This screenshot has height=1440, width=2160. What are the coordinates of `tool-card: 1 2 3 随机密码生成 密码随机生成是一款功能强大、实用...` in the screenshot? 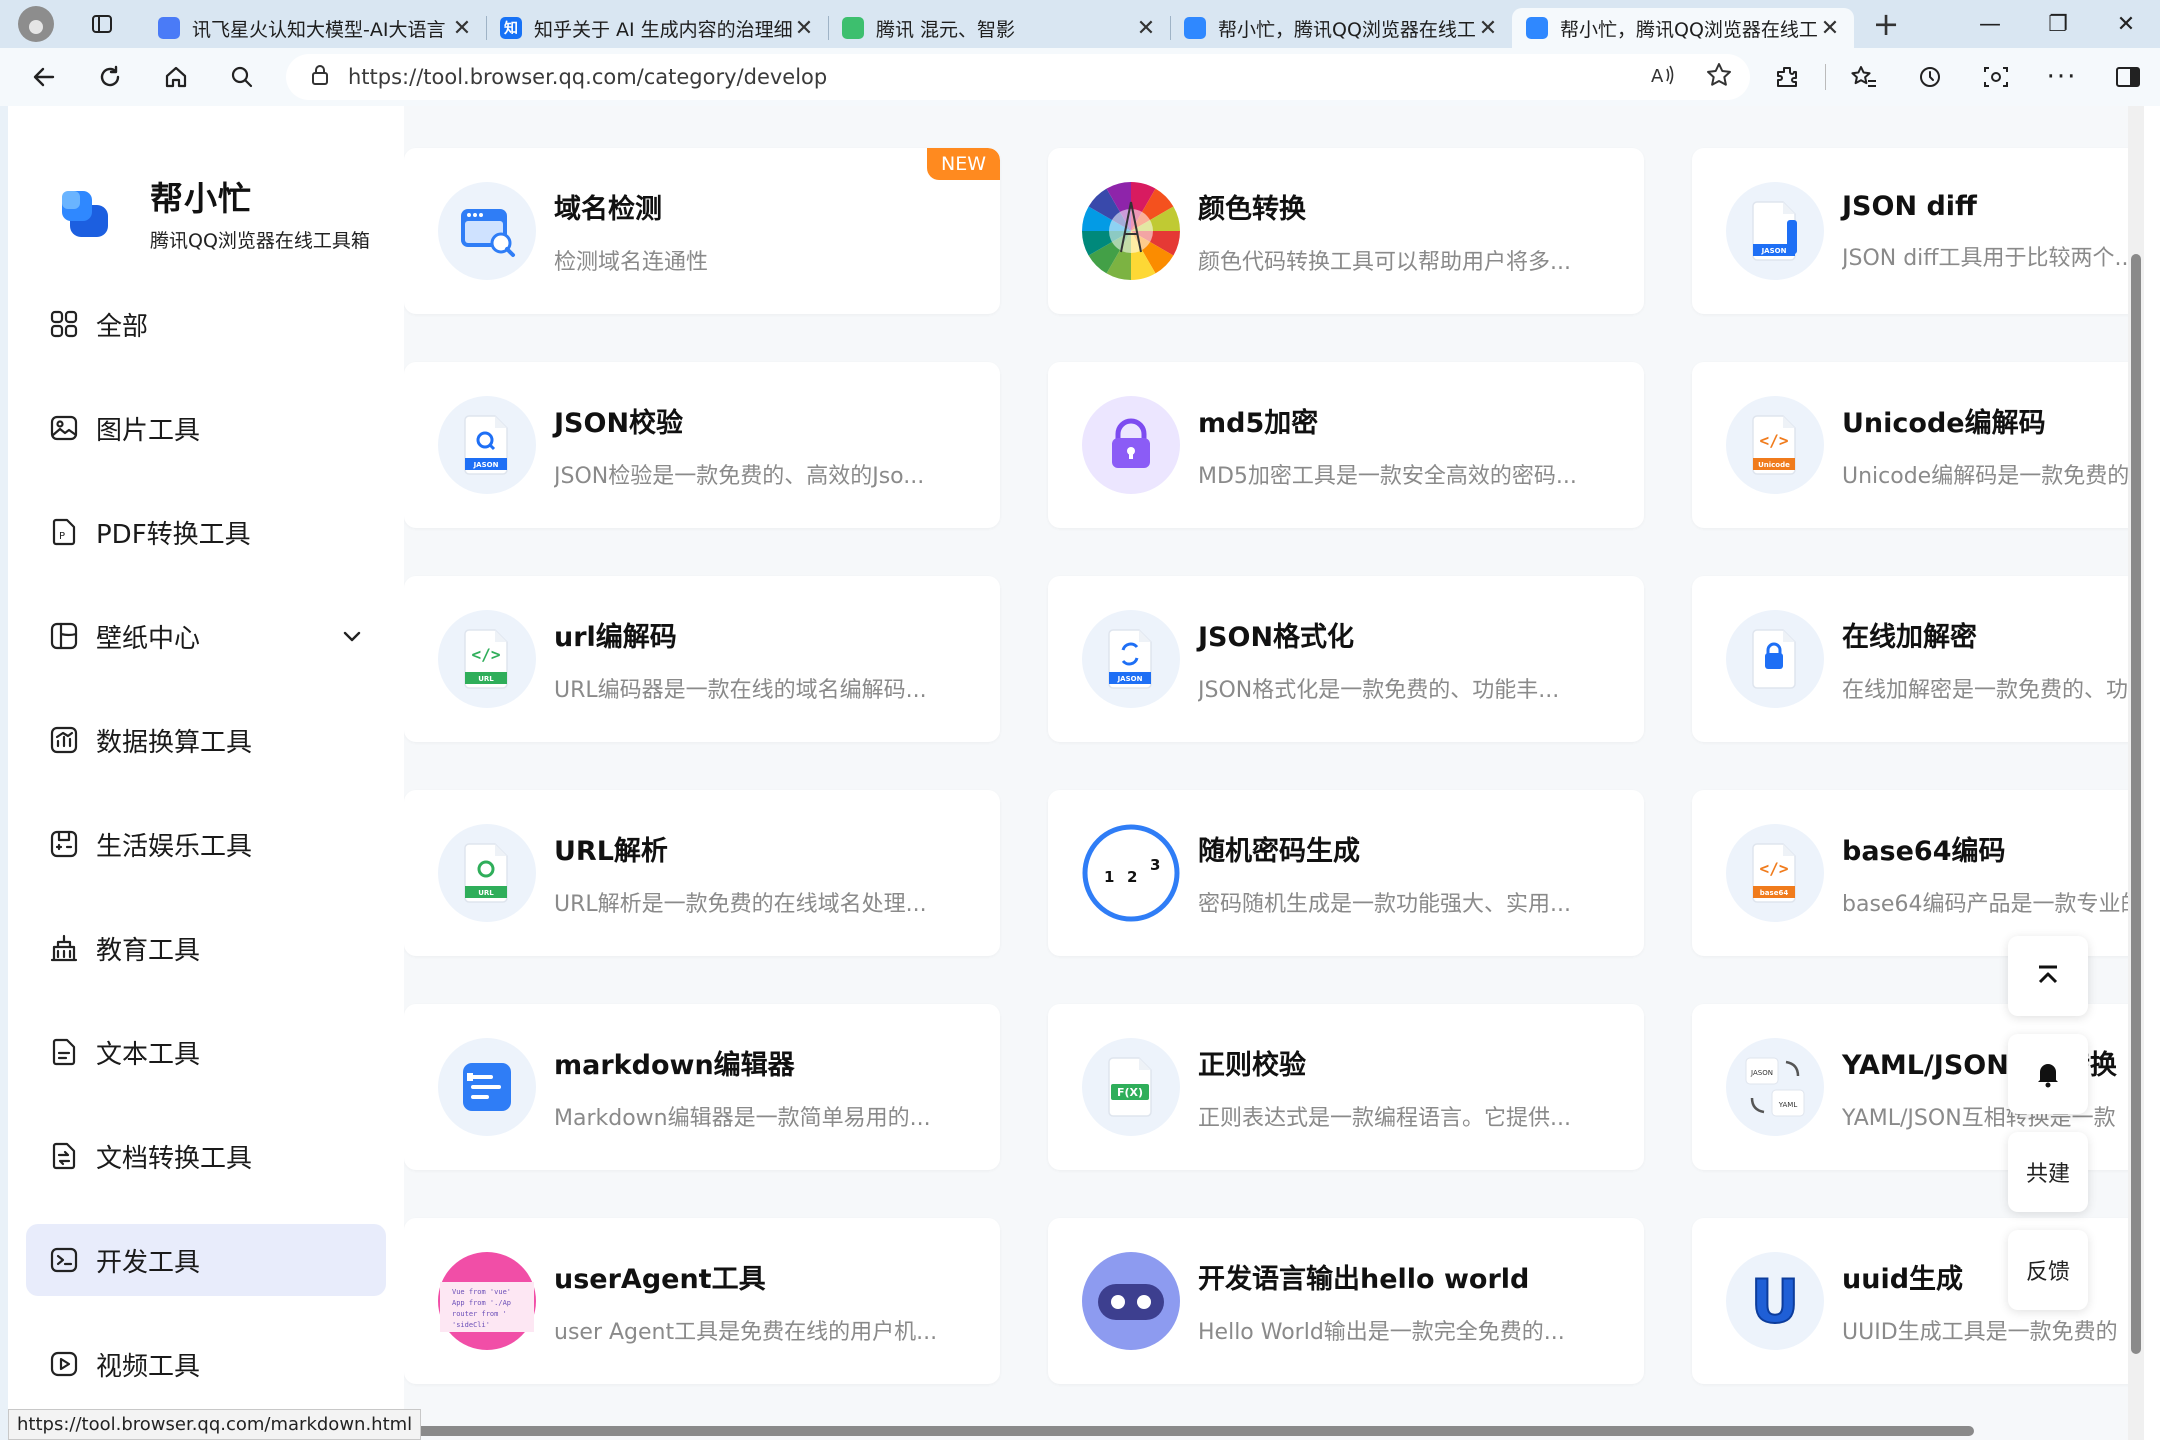 It's located at (1346, 873).